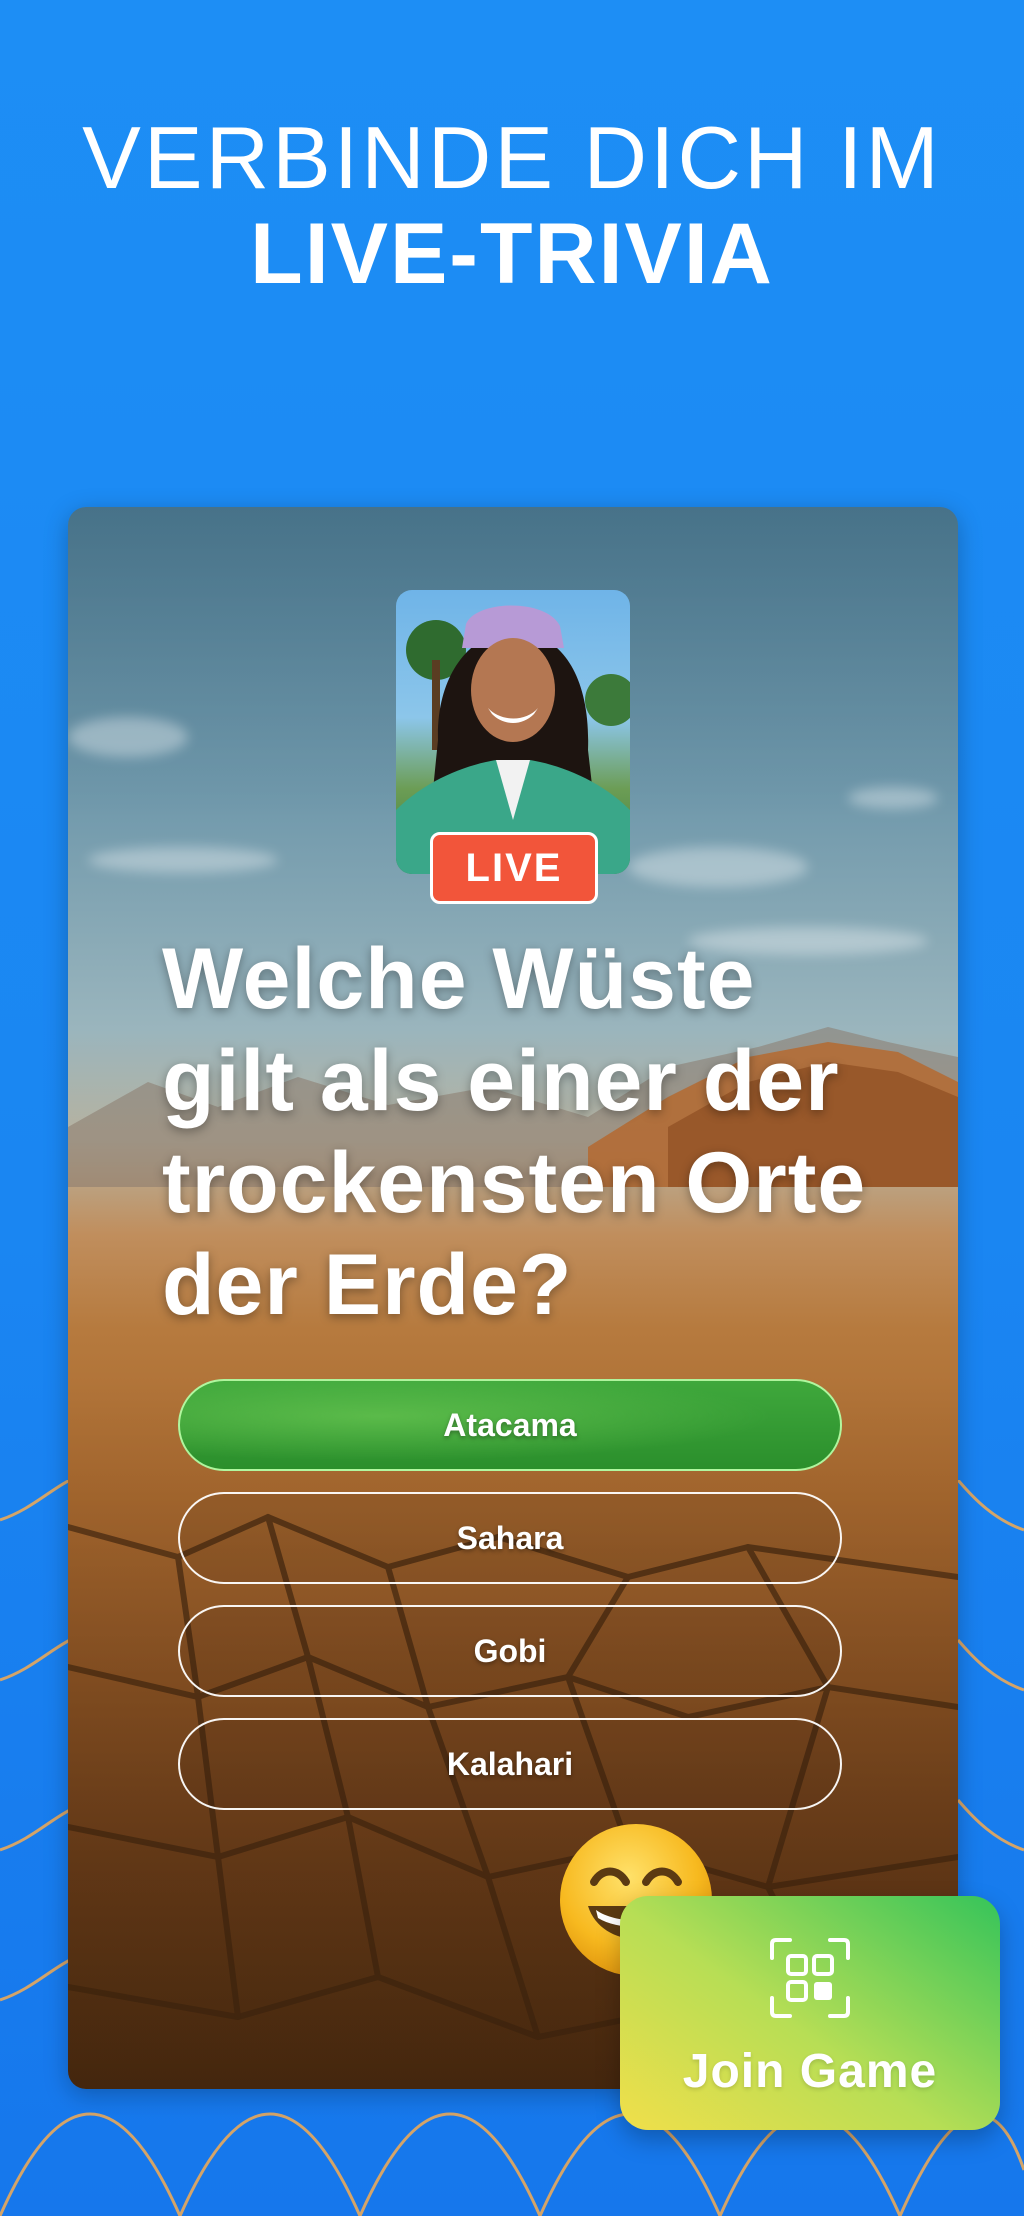 The height and width of the screenshot is (2216, 1024). What do you see at coordinates (810, 1978) in the screenshot?
I see `qr-scan-icon` at bounding box center [810, 1978].